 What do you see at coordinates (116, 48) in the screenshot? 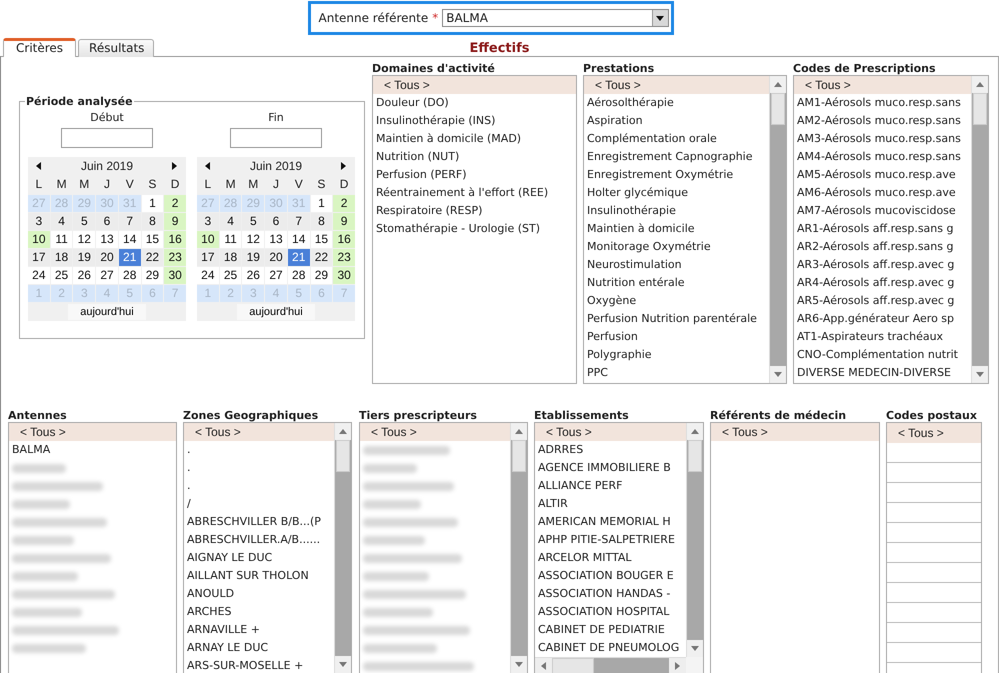
I see `tab: Résultats` at bounding box center [116, 48].